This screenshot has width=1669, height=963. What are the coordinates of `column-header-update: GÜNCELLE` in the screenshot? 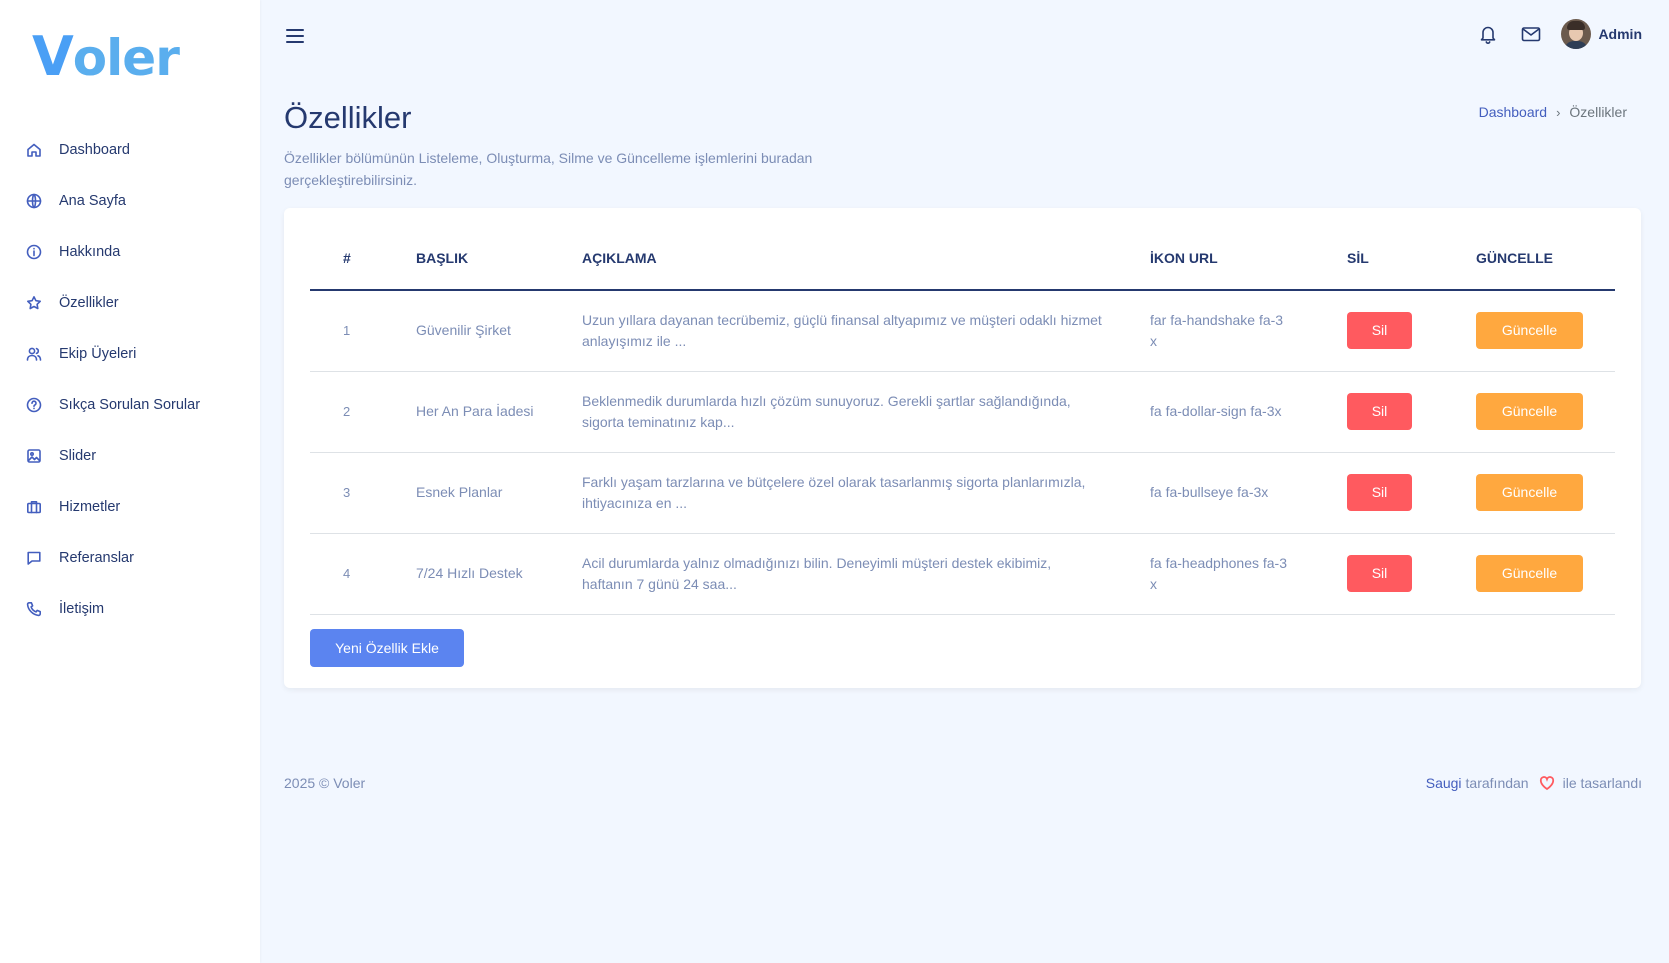 It's located at (1545, 258).